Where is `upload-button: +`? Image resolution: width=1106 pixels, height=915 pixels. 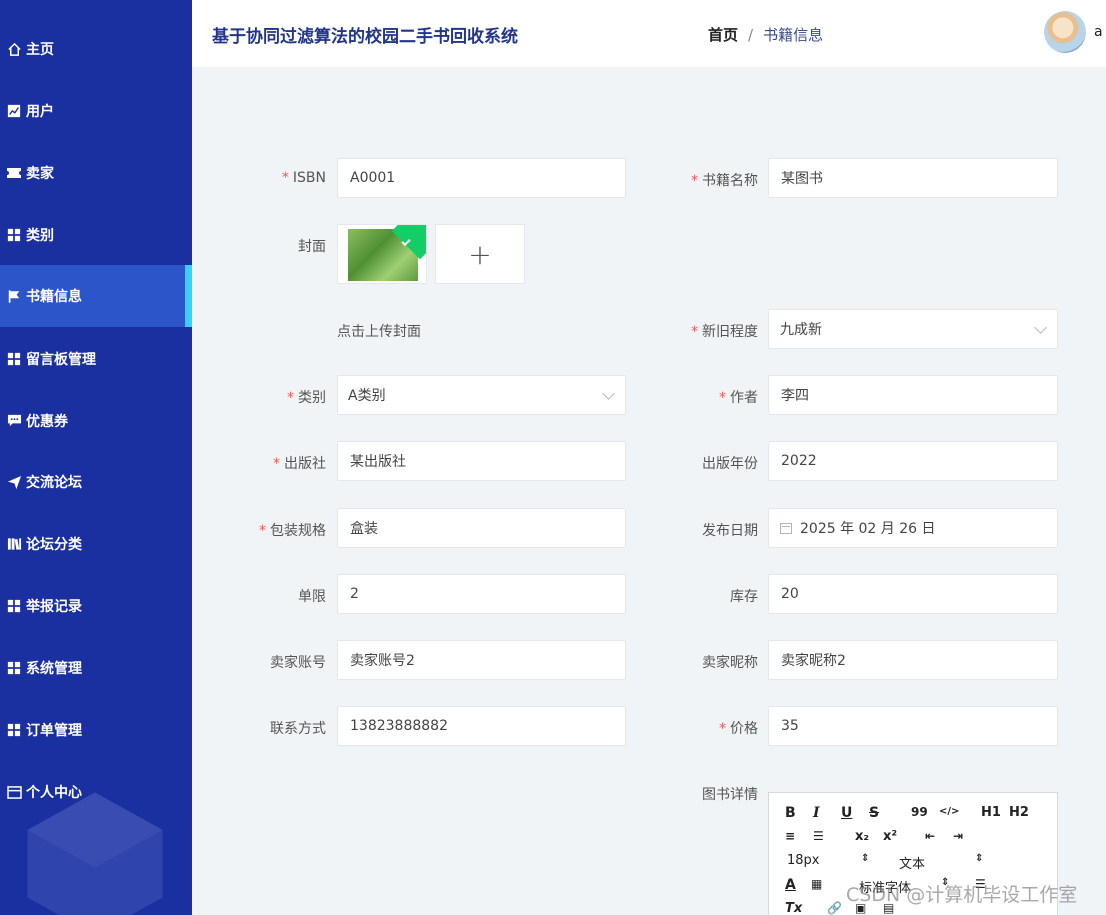
upload-button: + is located at coordinates (480, 254).